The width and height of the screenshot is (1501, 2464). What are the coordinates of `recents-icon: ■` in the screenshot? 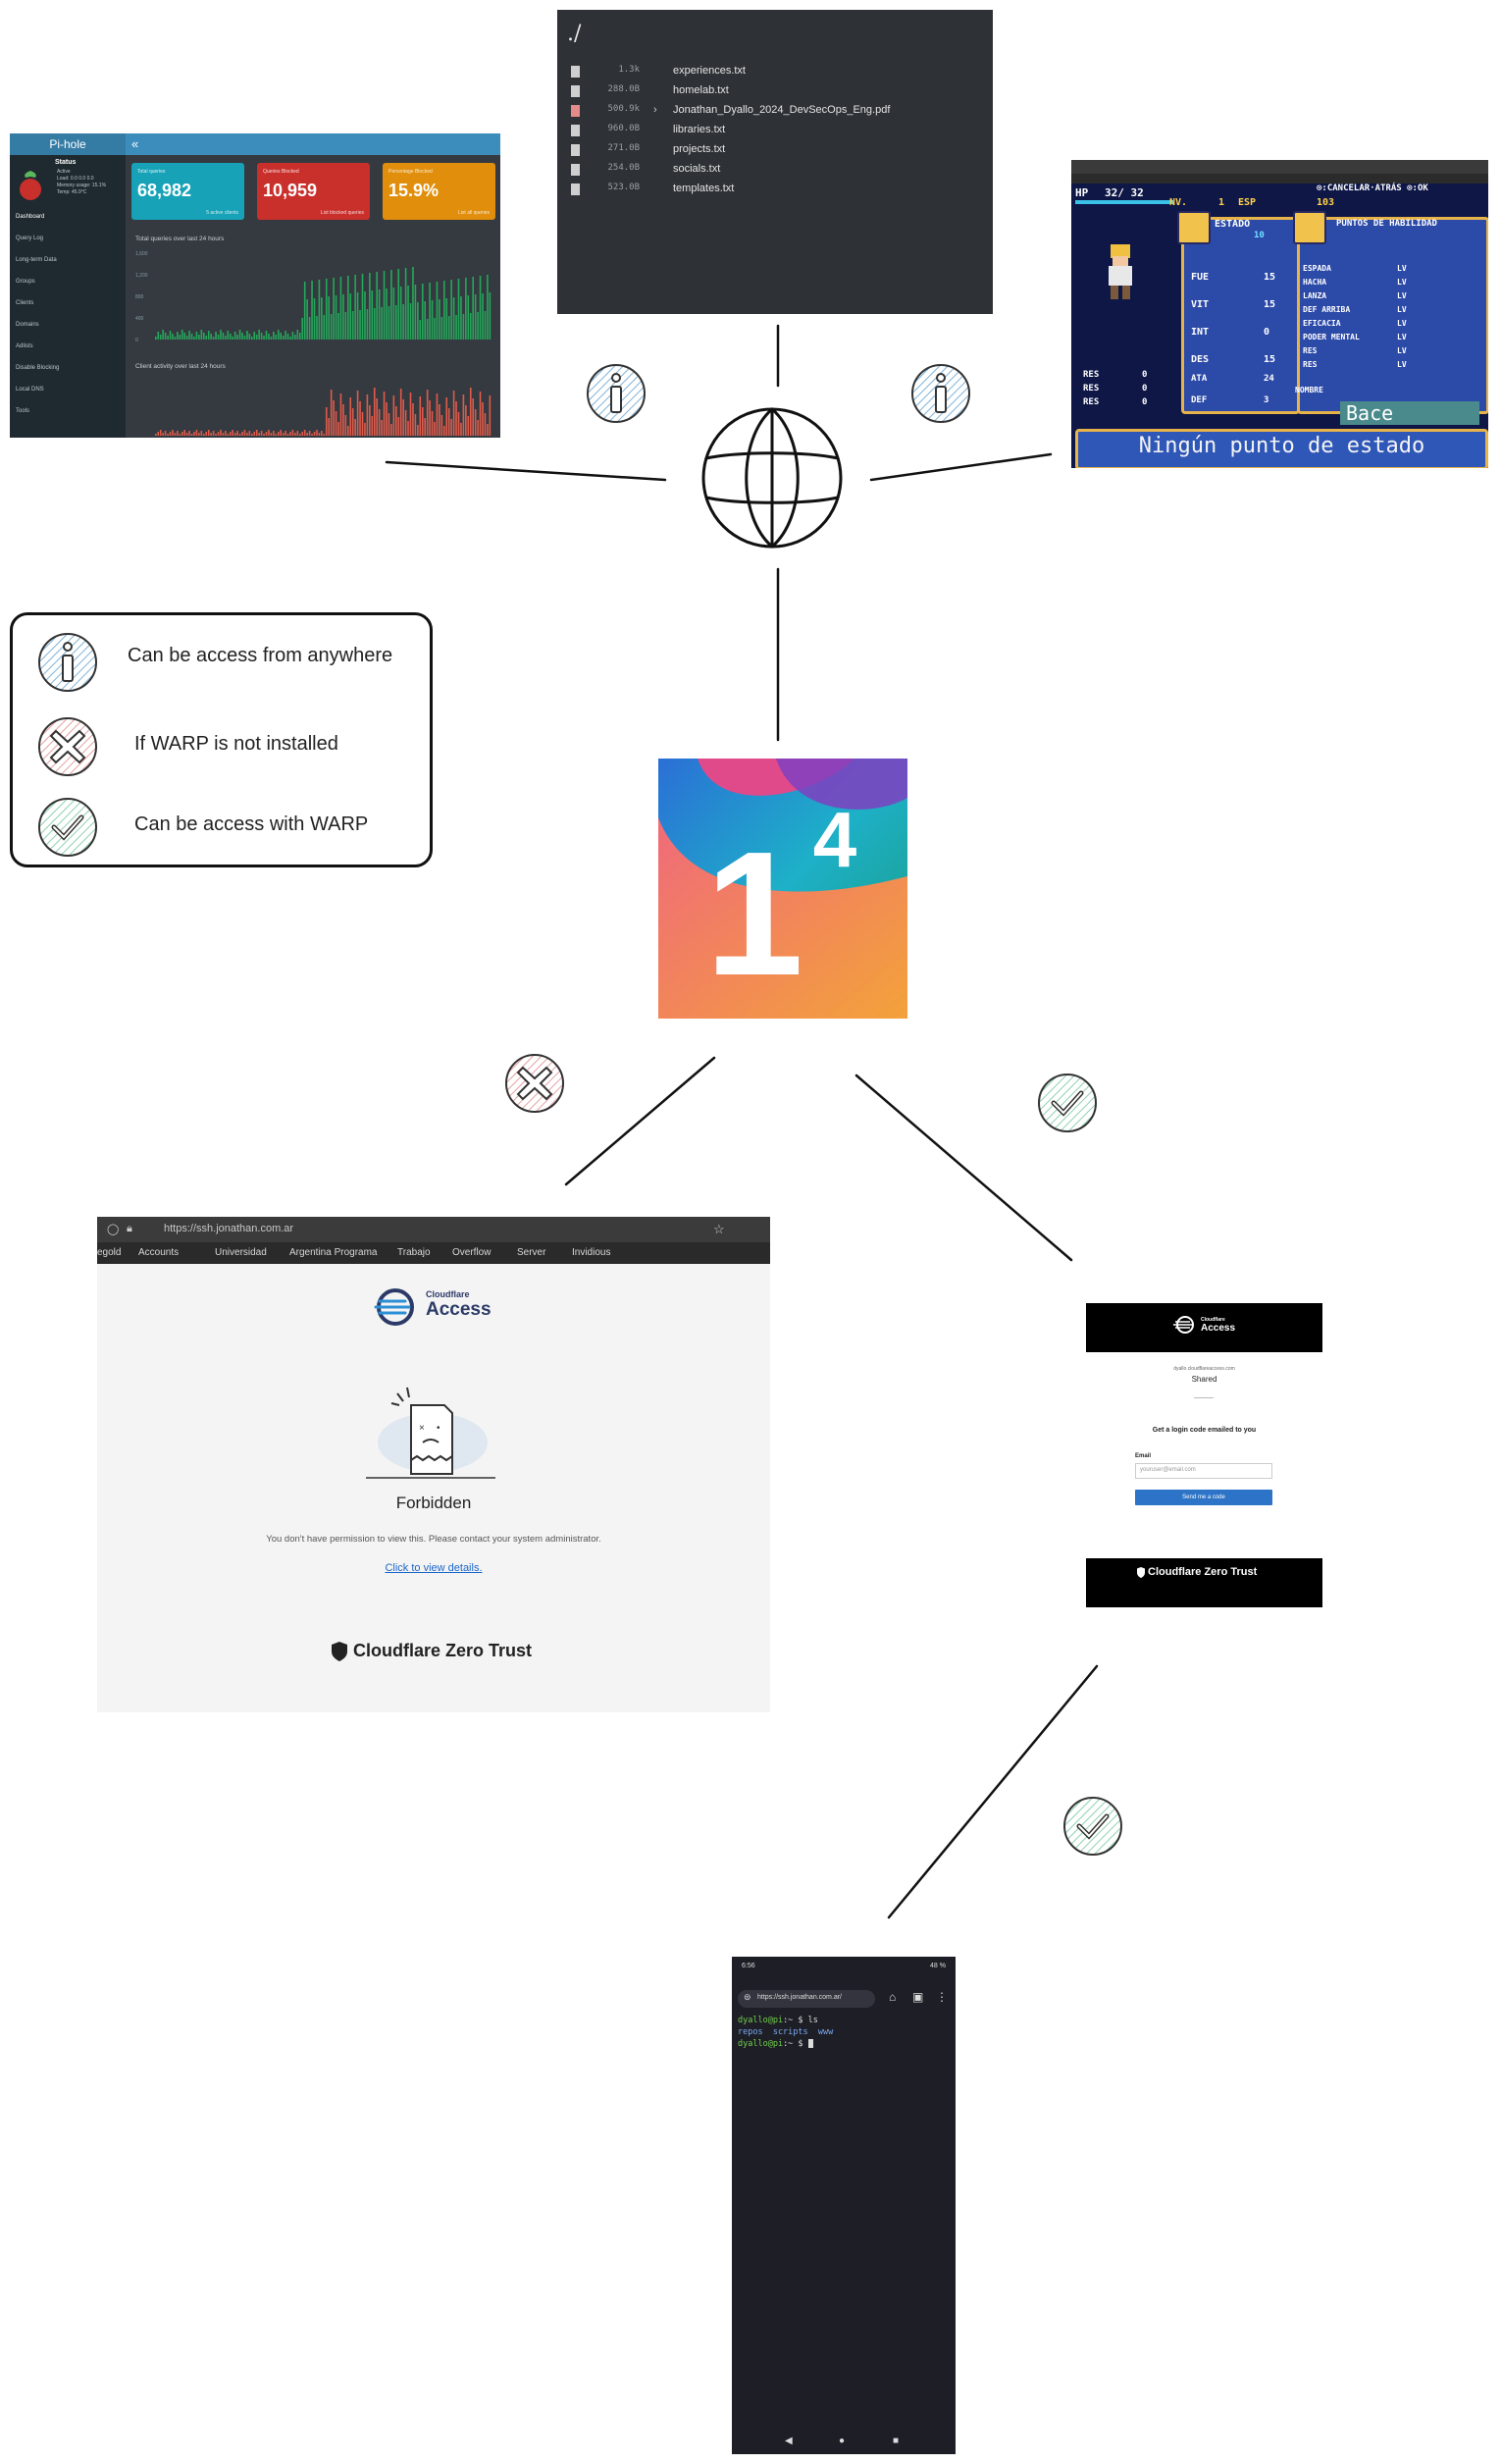 It's located at (896, 2441).